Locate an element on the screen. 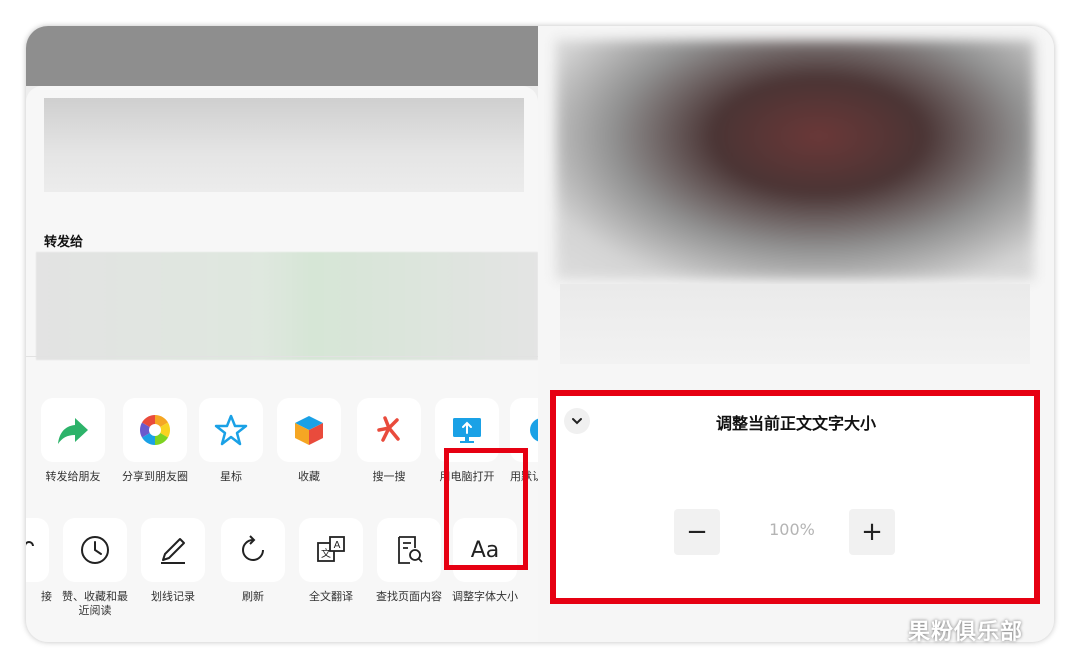 This screenshot has height=667, width=1080. favorites-label: 收藏 is located at coordinates (309, 476).